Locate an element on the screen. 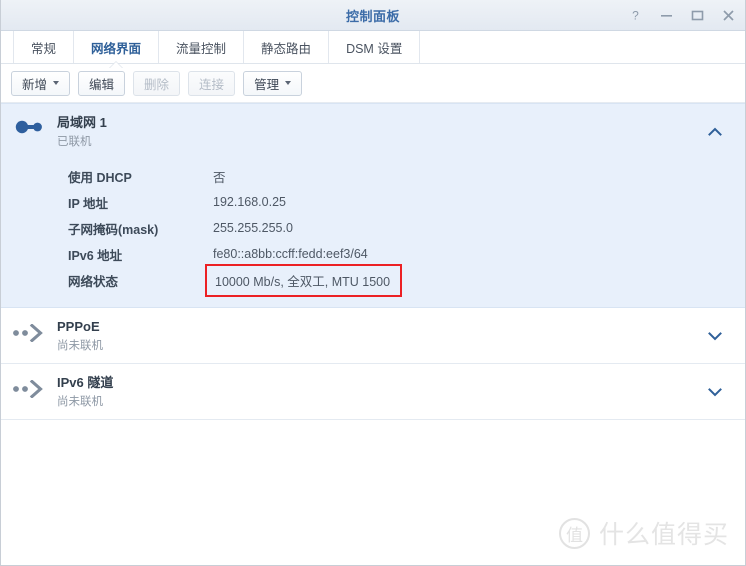  detail-row: 使用 DHCP 否 is located at coordinates (373, 176).